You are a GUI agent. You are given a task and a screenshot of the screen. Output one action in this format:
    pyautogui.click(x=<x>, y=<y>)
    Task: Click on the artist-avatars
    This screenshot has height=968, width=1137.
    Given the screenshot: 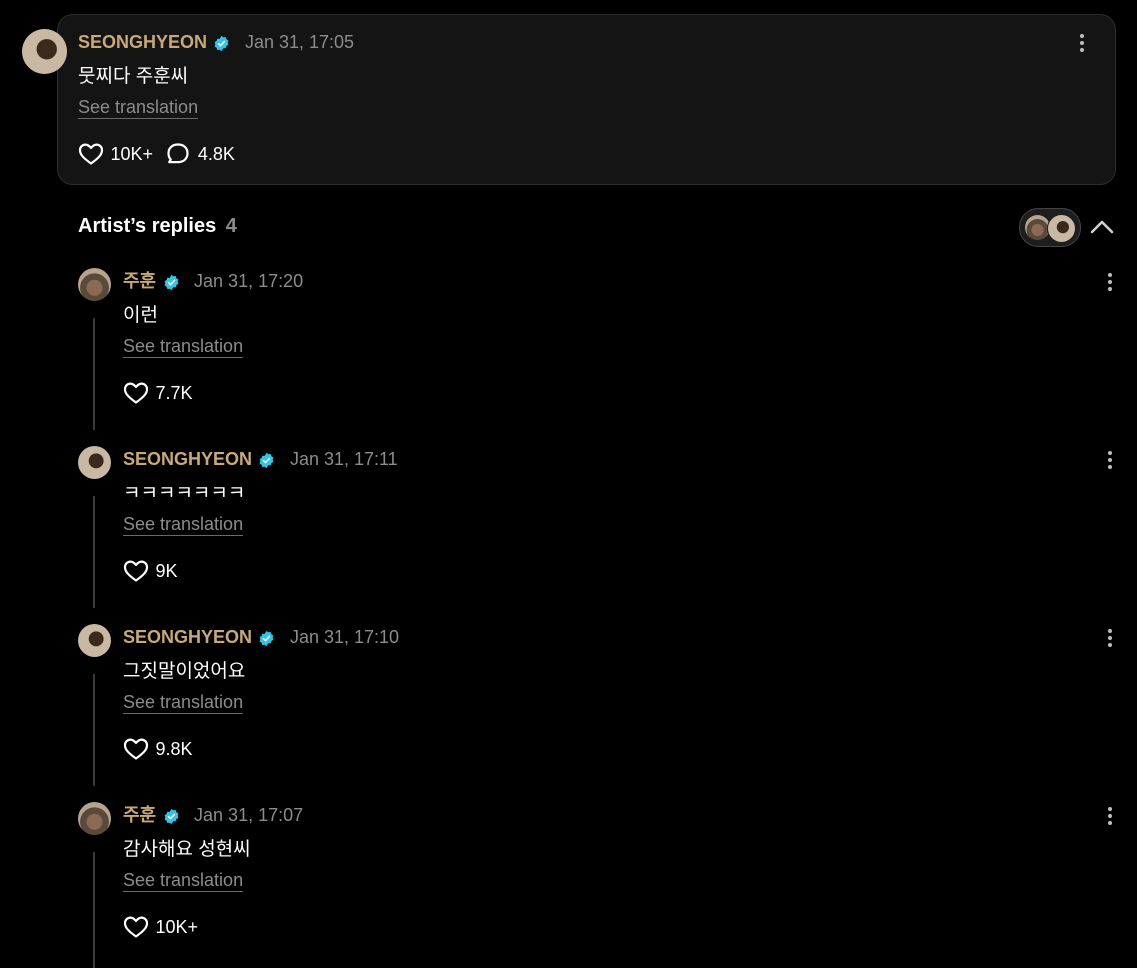 What is the action you would take?
    pyautogui.click(x=1050, y=227)
    